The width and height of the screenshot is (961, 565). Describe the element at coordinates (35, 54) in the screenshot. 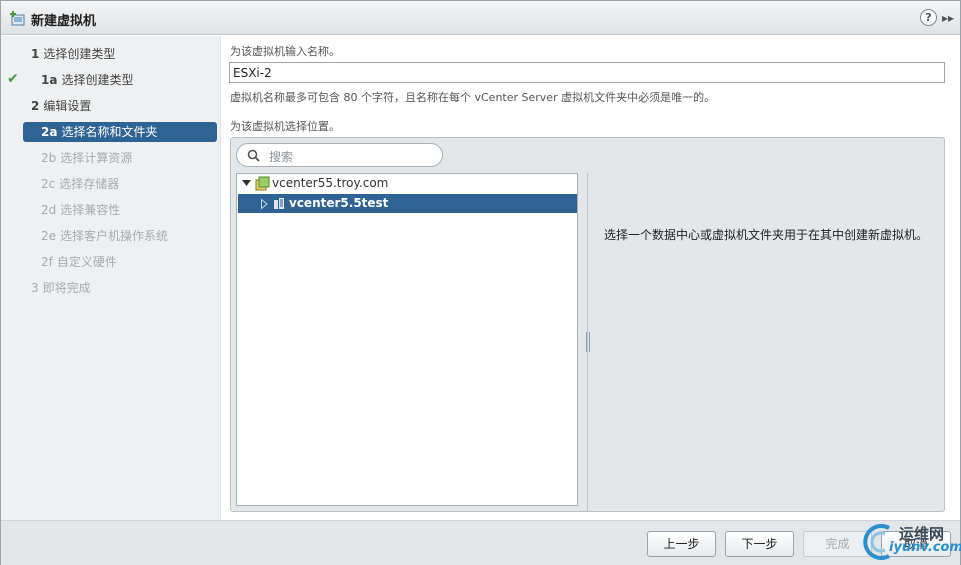

I see `step-number: 1` at that location.